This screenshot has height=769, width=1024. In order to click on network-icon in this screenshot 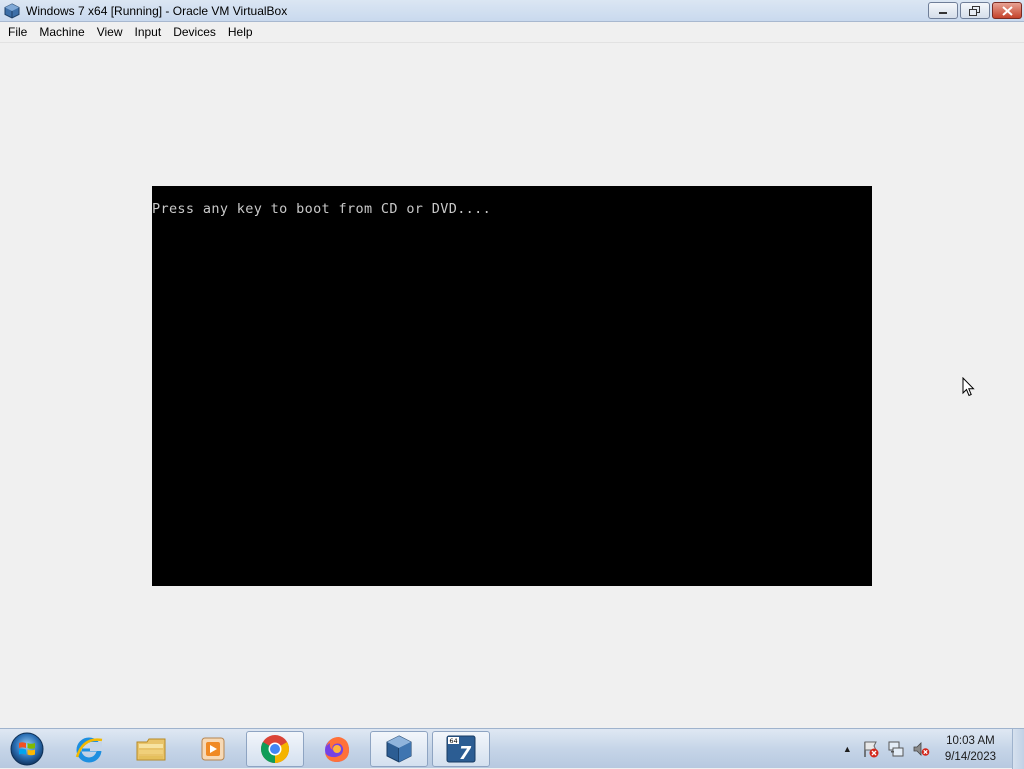, I will do `click(896, 749)`.